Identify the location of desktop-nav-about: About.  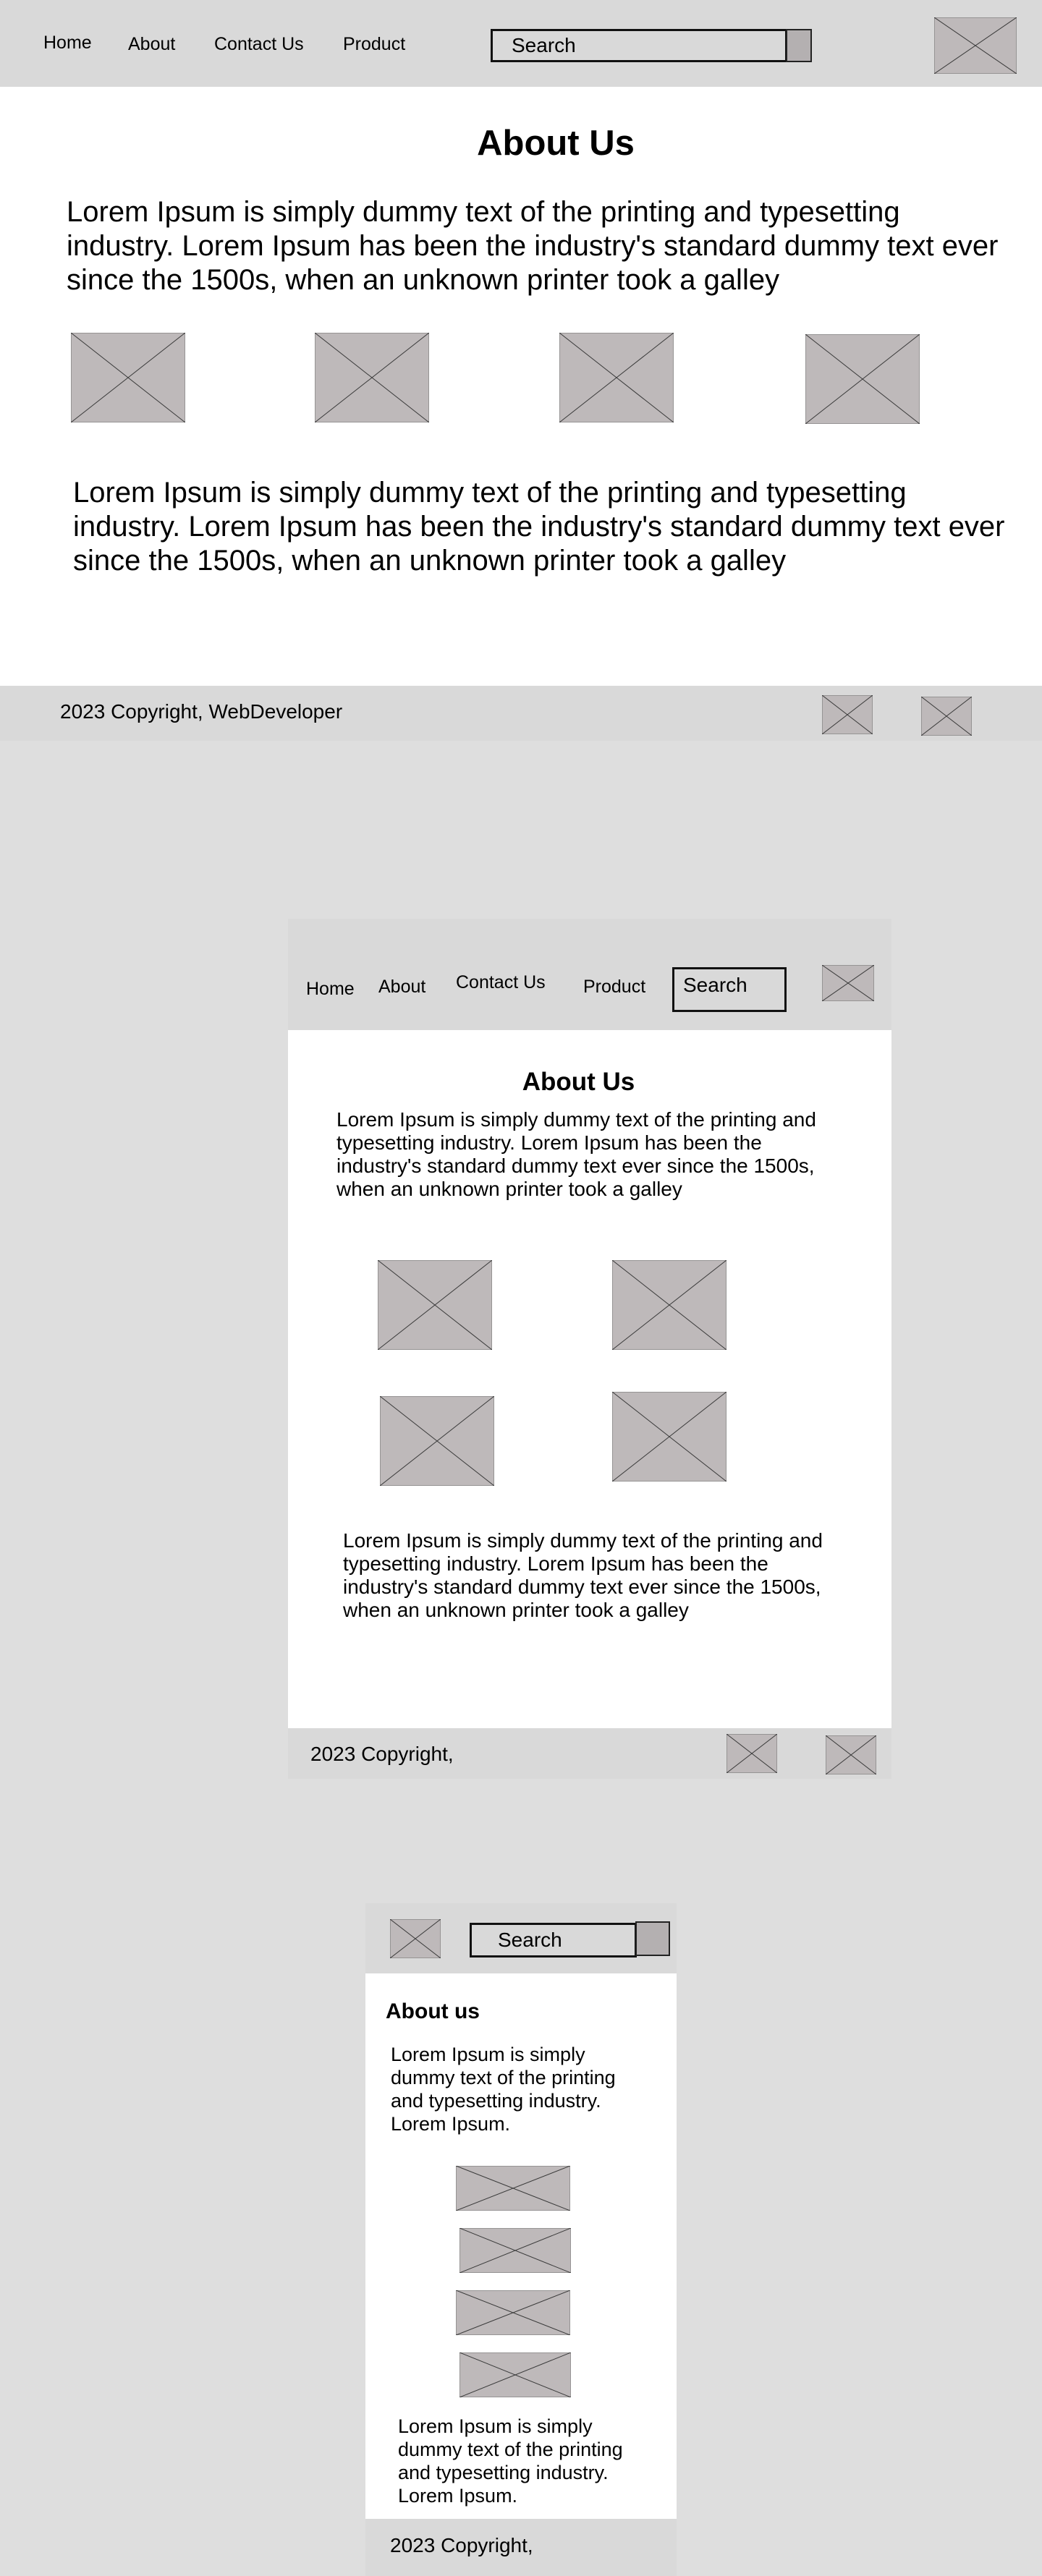
(151, 44).